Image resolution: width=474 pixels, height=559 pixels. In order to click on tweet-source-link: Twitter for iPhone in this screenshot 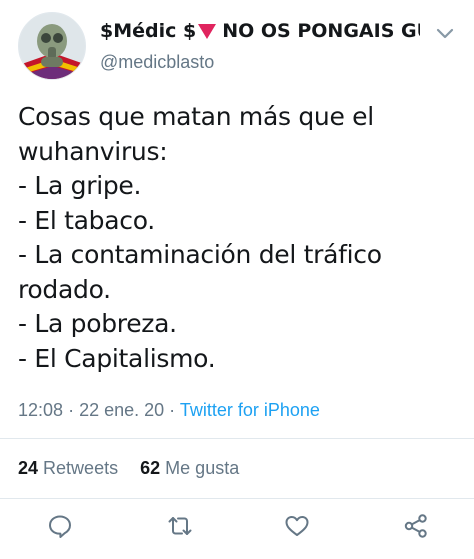, I will do `click(250, 410)`.